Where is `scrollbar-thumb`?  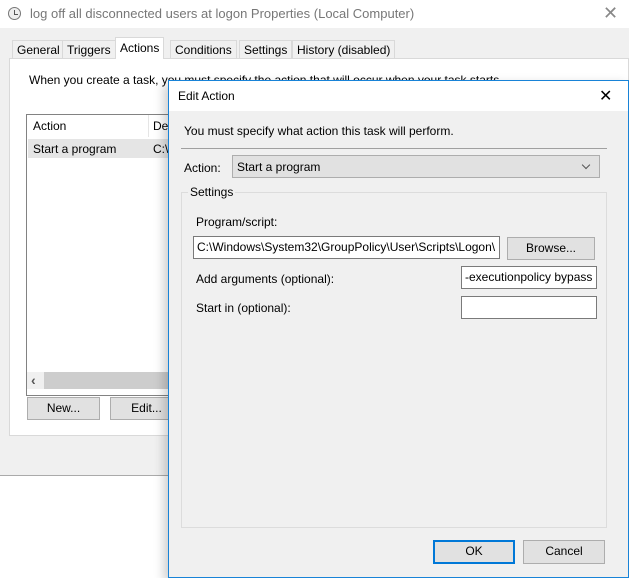
scrollbar-thumb is located at coordinates (109, 380).